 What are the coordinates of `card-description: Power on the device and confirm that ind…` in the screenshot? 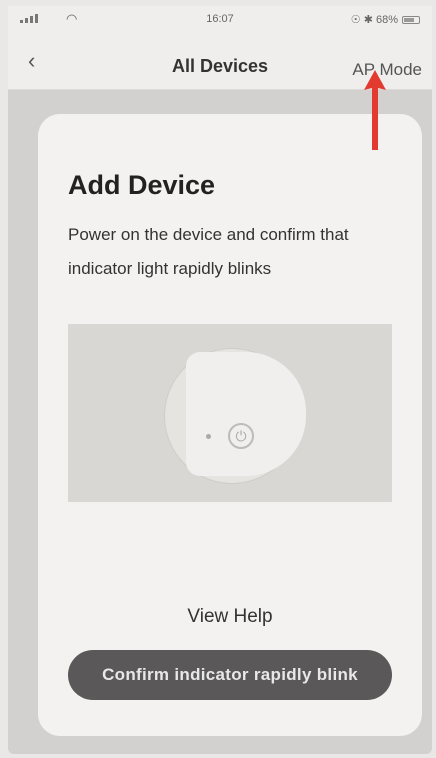 It's located at (208, 251).